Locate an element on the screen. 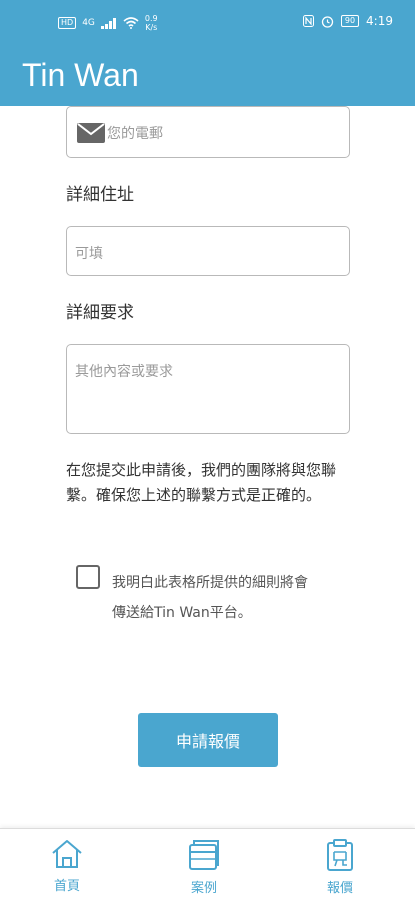  home-icon is located at coordinates (67, 854).